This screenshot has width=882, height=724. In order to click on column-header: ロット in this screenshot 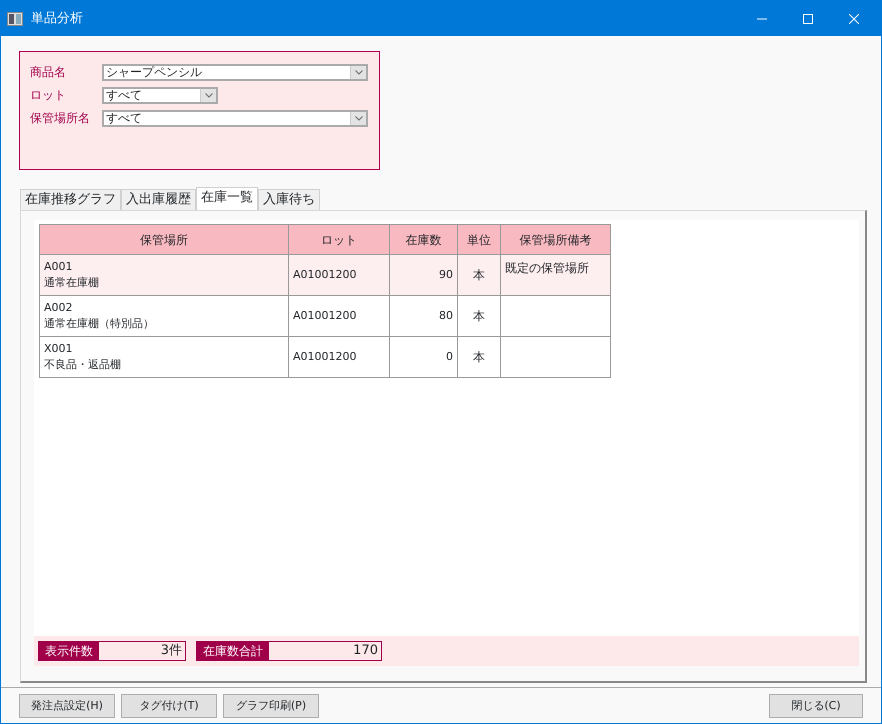, I will do `click(339, 239)`.